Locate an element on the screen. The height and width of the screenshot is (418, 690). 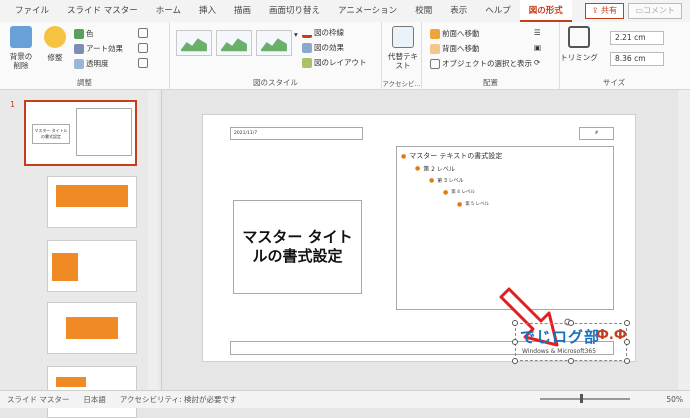
effects-icon is located at coordinates (307, 47).